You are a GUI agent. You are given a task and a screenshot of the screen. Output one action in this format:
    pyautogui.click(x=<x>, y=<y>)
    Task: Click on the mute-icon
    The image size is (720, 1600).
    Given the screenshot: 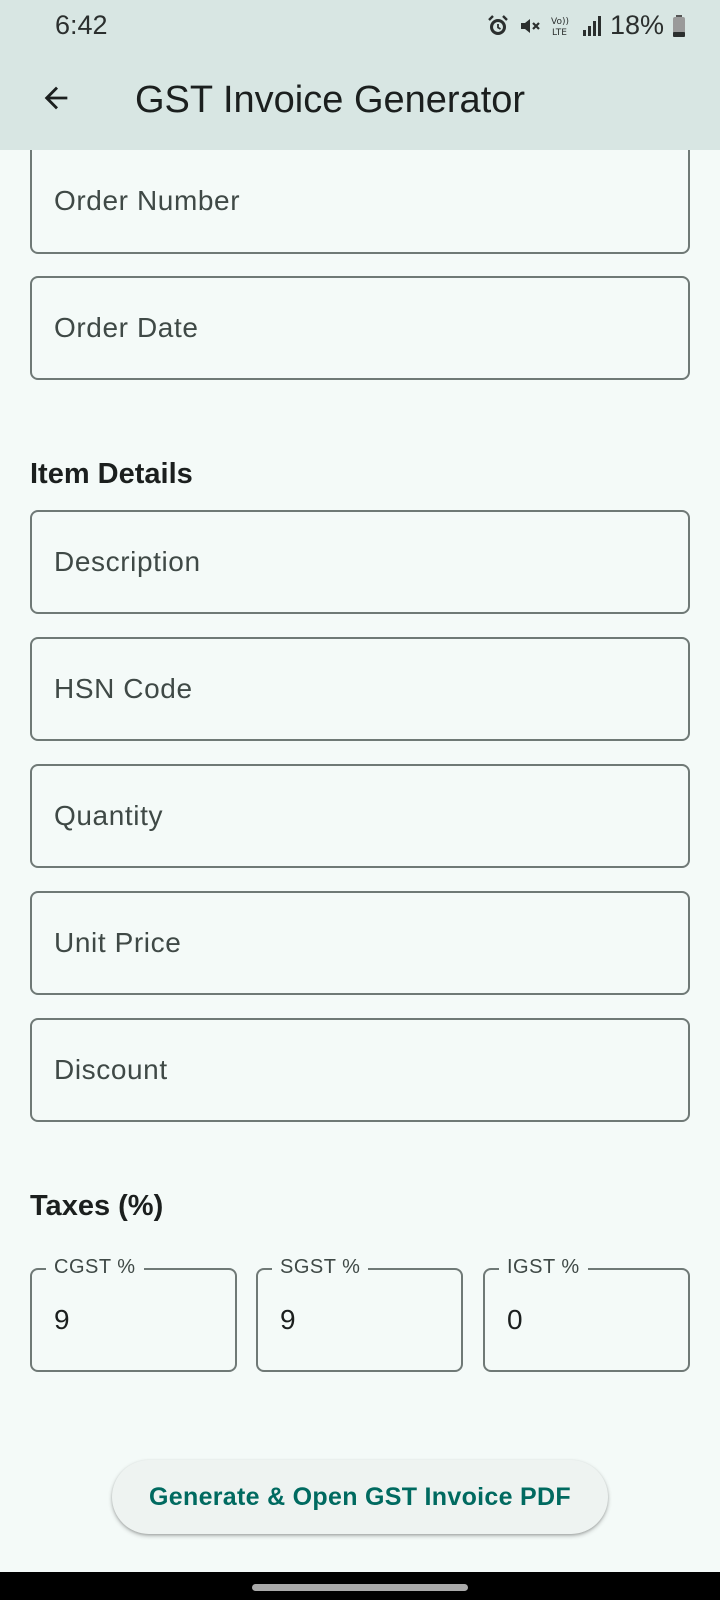 What is the action you would take?
    pyautogui.click(x=530, y=26)
    